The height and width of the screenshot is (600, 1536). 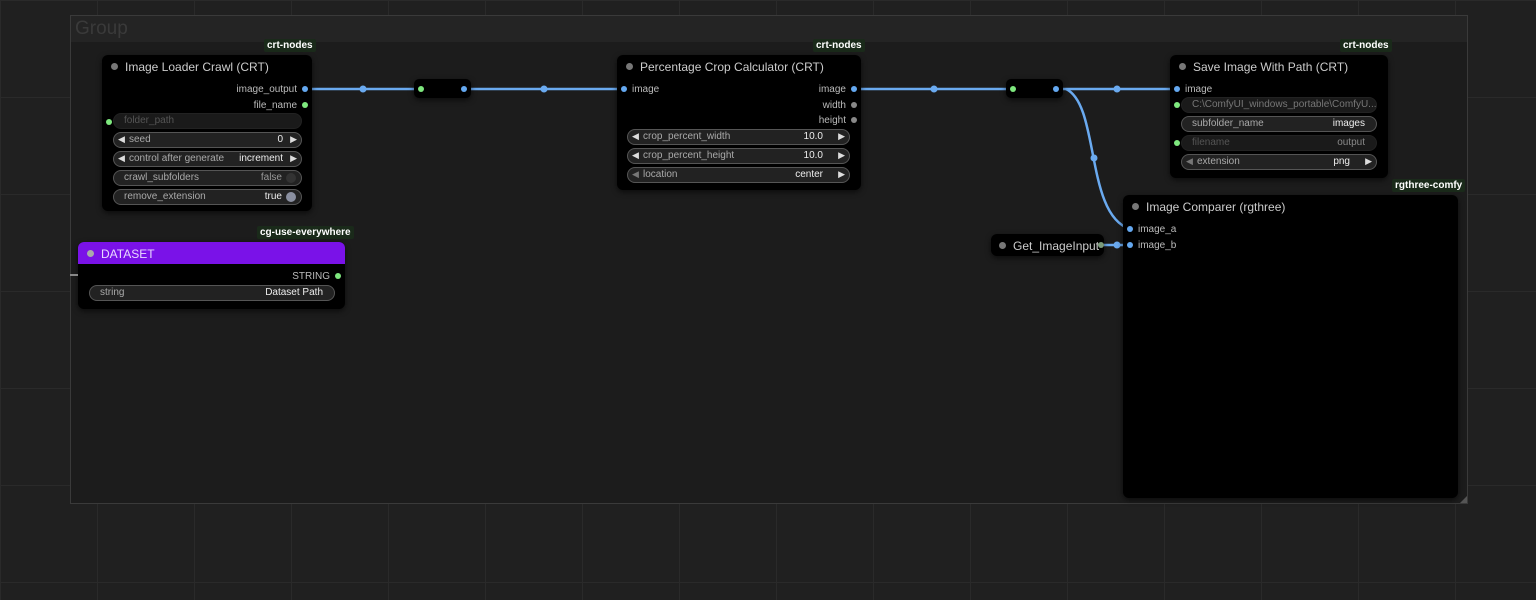 I want to click on collapsed-link-marker, so click(x=74, y=275).